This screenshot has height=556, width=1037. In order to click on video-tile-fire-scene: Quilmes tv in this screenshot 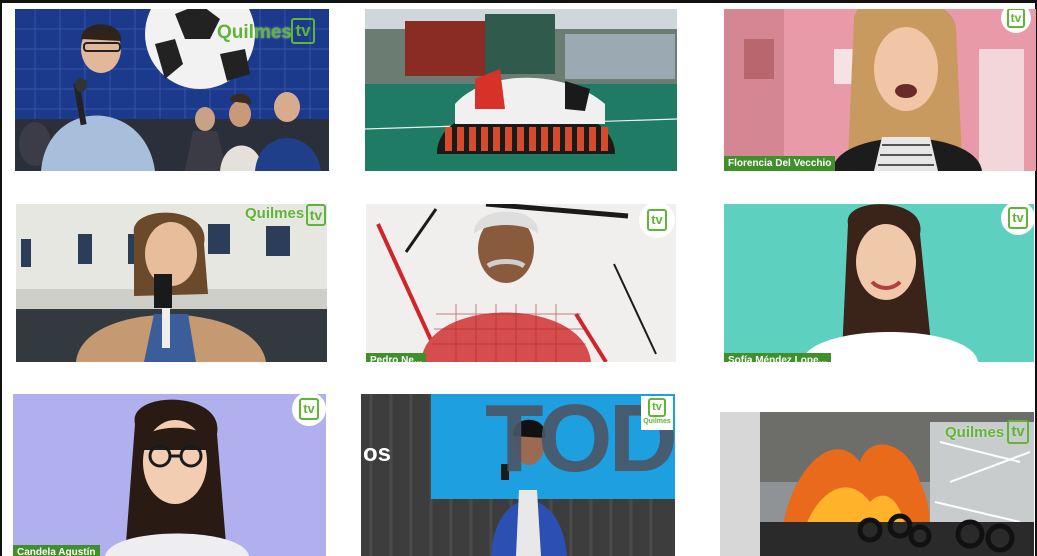, I will do `click(877, 479)`.